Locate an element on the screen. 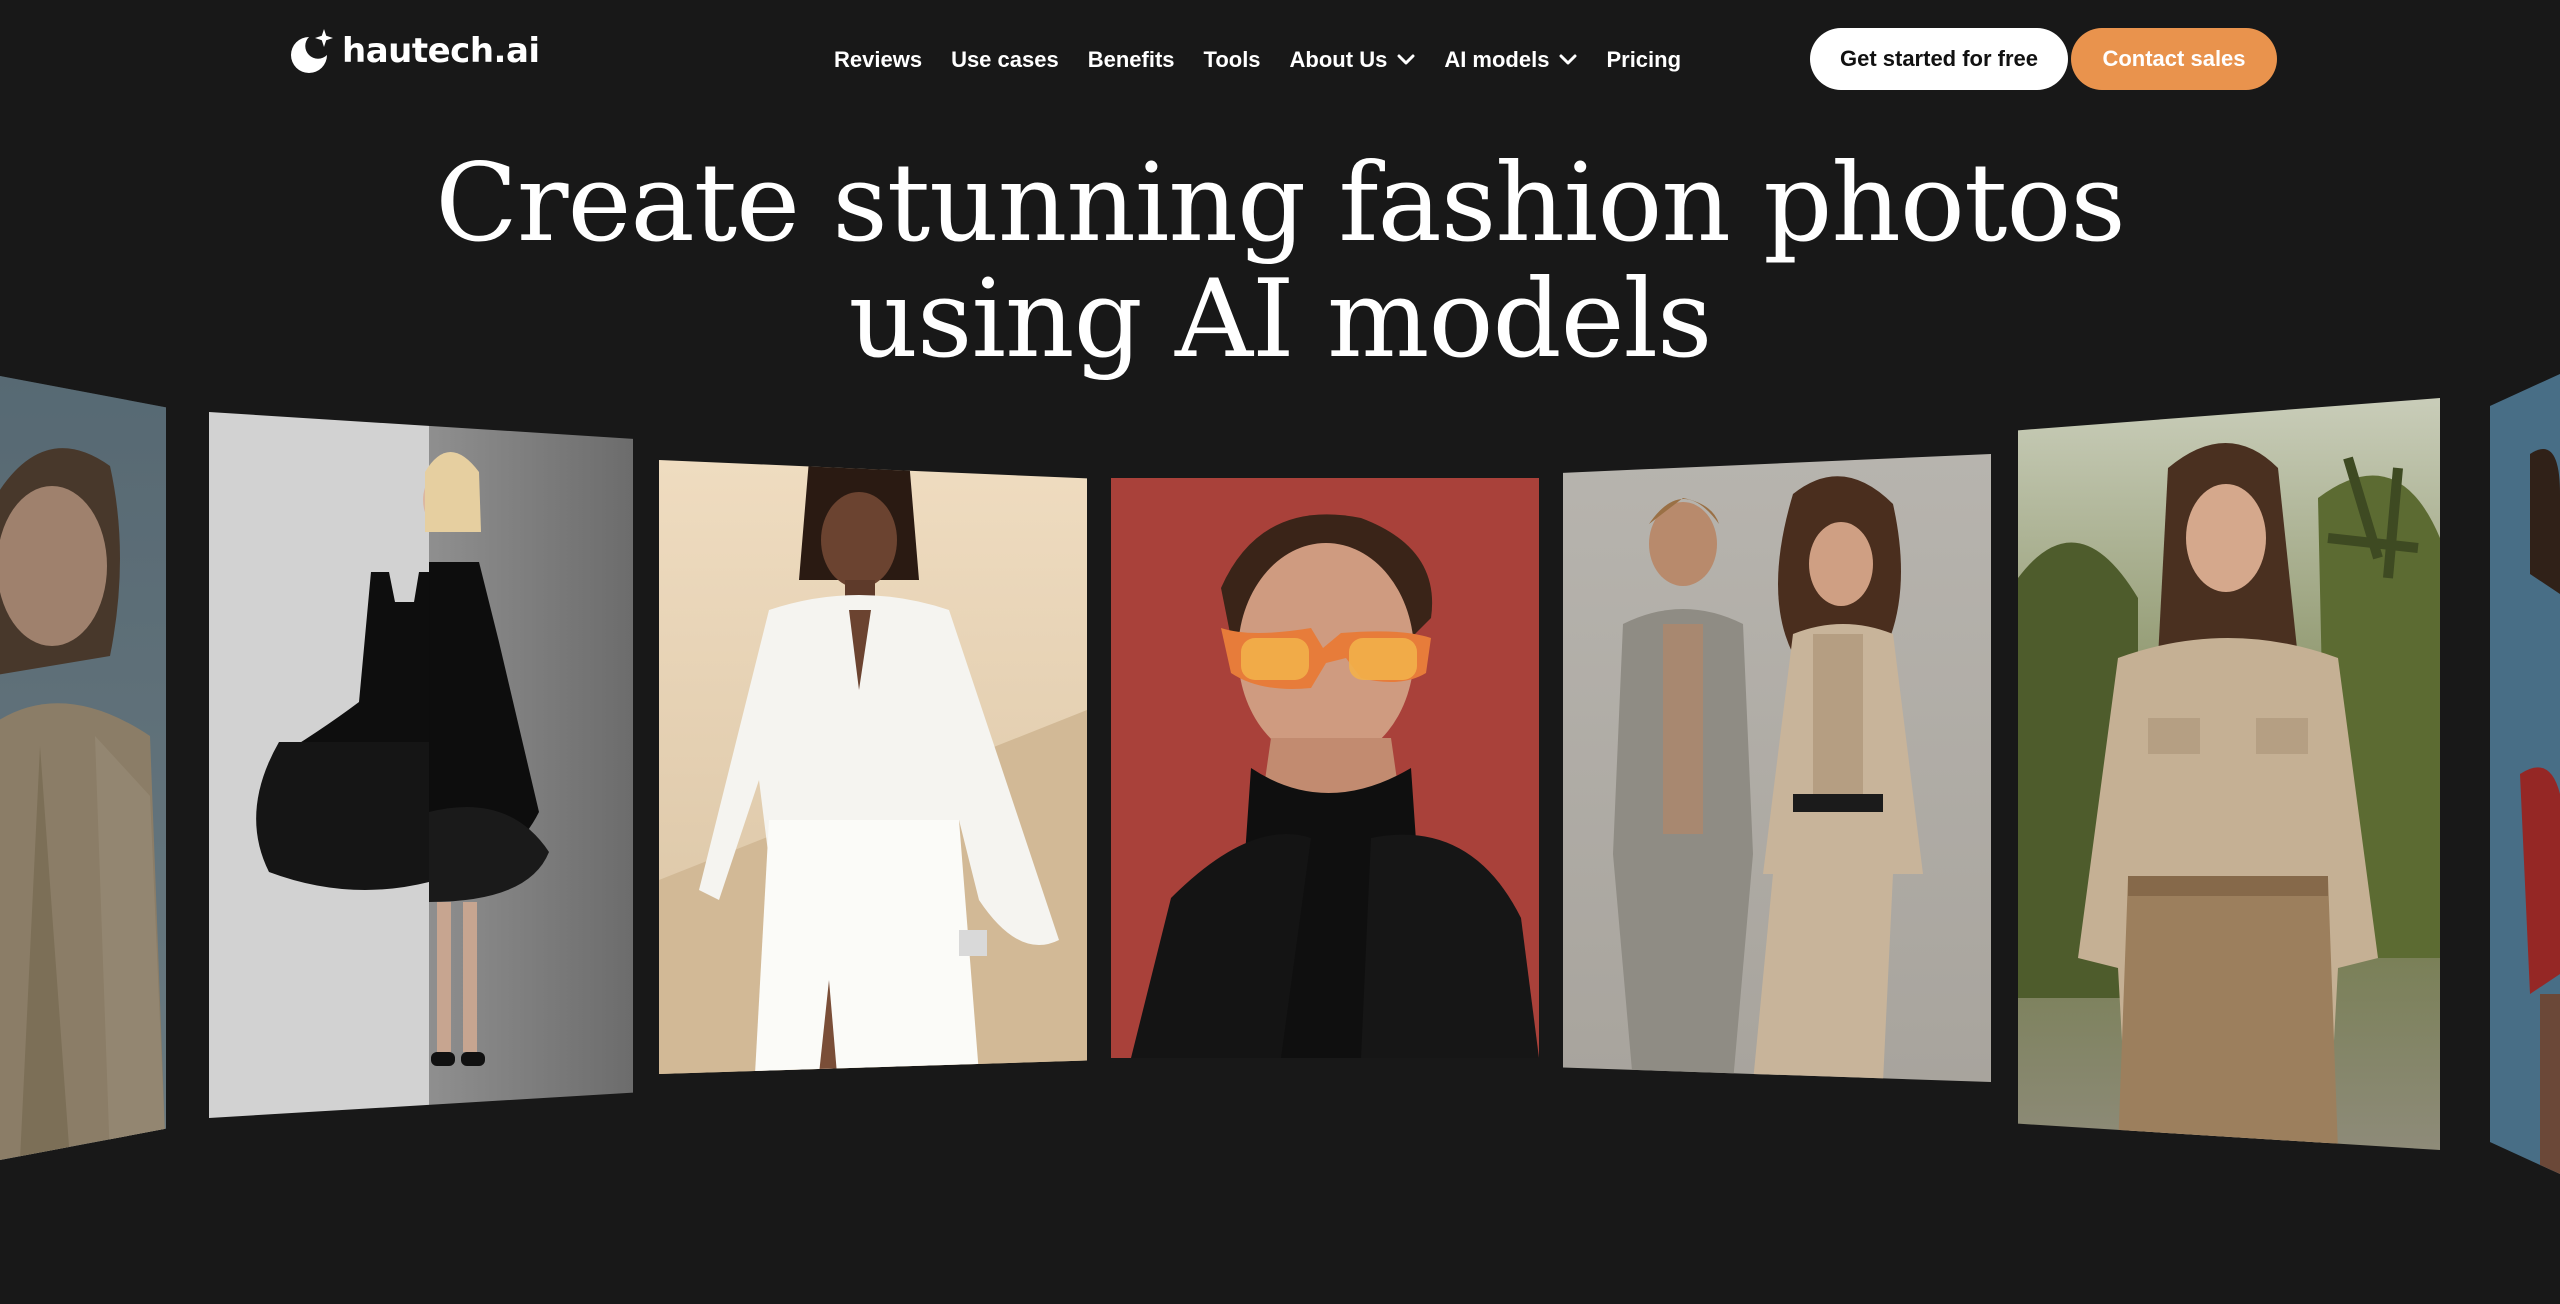  get-started-button: Get started for free is located at coordinates (1939, 59).